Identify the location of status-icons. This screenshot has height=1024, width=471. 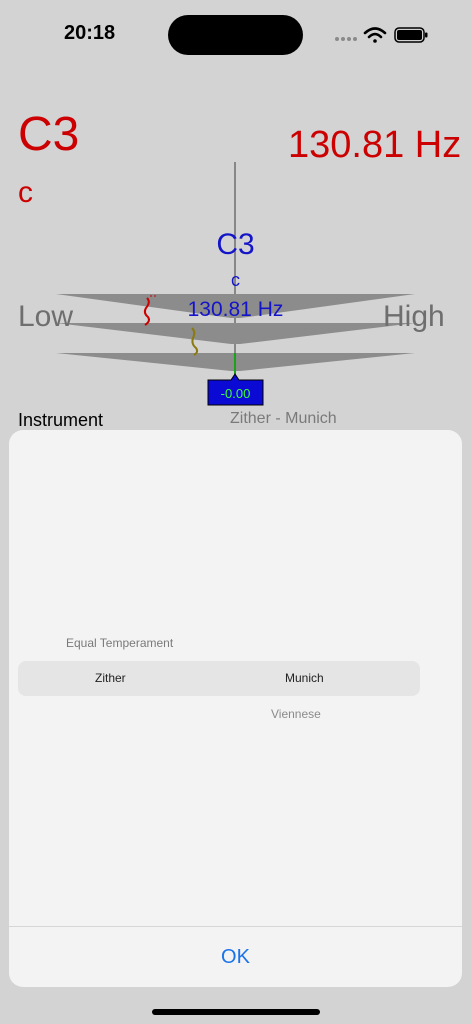
(381, 35).